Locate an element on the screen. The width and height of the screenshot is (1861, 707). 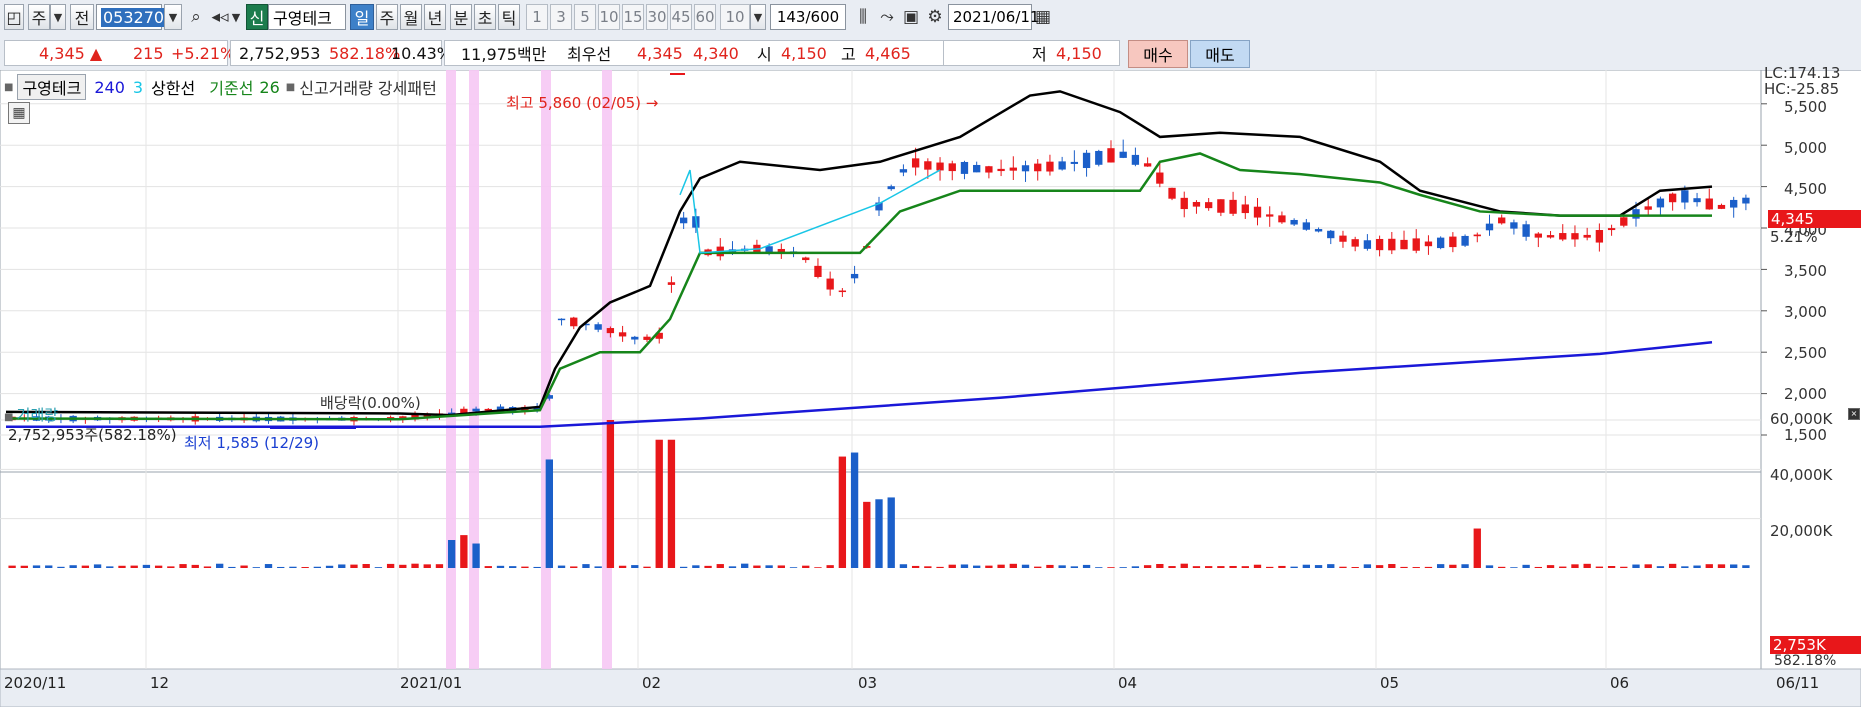
close-icon: × is located at coordinates (1854, 414).